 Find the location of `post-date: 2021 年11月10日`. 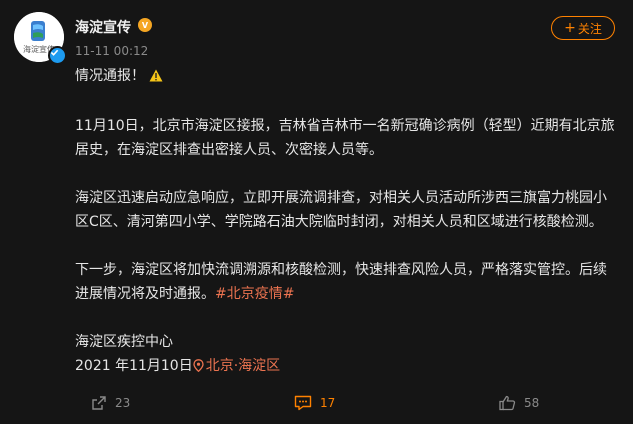

post-date: 2021 年11月10日 is located at coordinates (134, 366).